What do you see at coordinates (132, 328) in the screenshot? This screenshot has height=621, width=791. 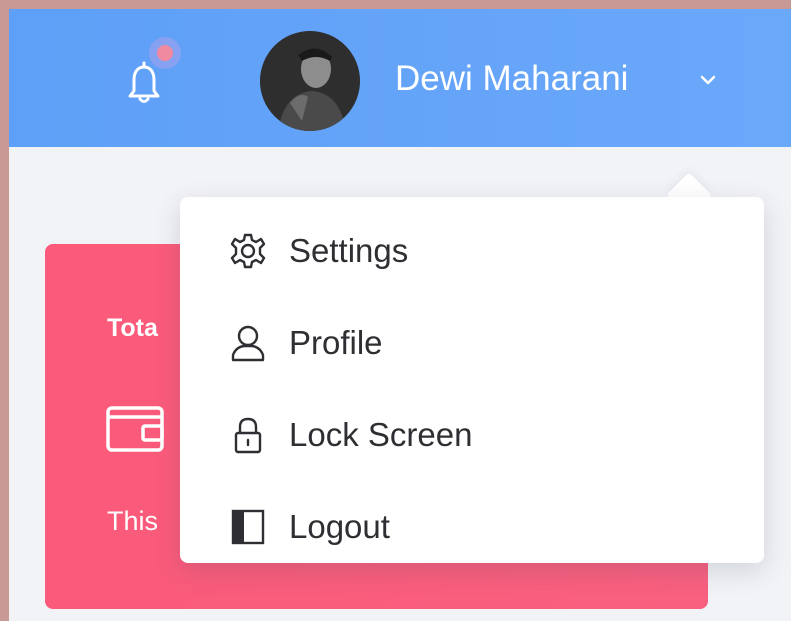 I see `stat-card-title: Tota` at bounding box center [132, 328].